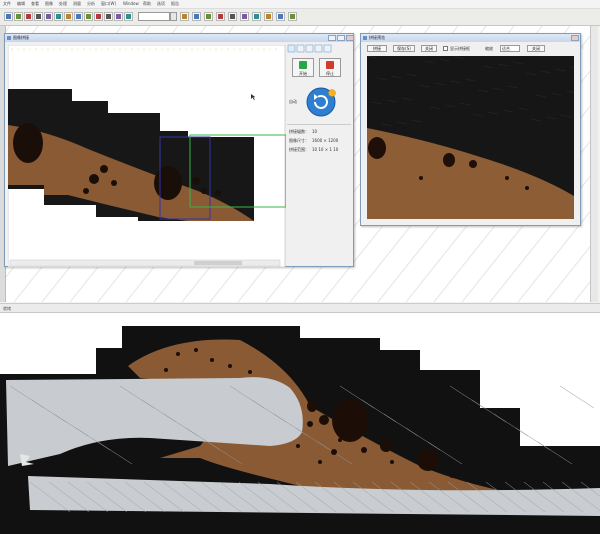 Image resolution: width=600 pixels, height=534 pixels. What do you see at coordinates (208, 16) in the screenshot?
I see `area-icon` at bounding box center [208, 16].